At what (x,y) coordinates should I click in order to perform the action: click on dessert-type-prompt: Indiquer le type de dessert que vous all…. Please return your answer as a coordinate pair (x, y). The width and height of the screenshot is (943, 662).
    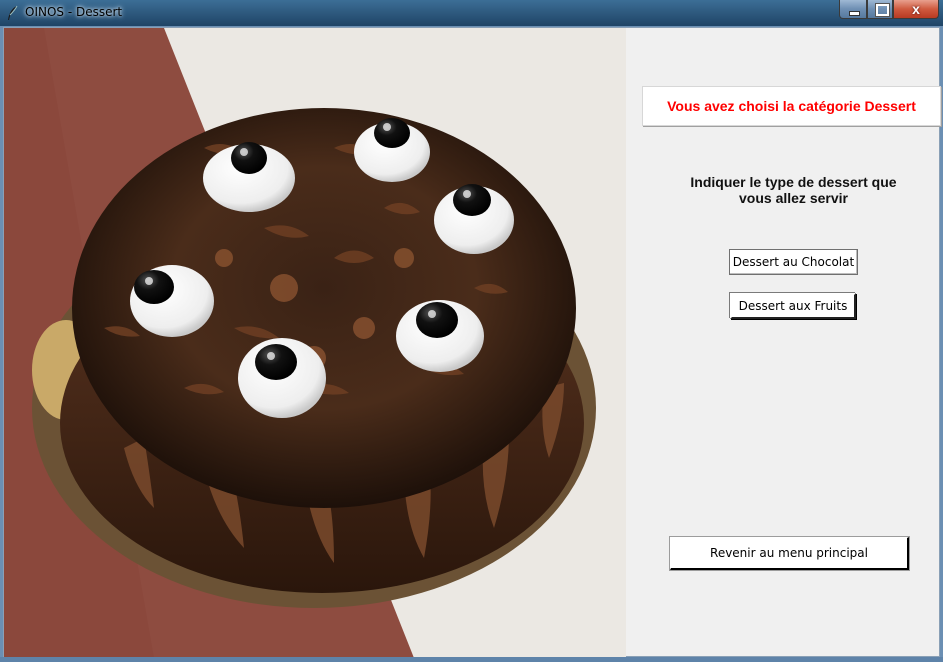
    Looking at the image, I should click on (793, 190).